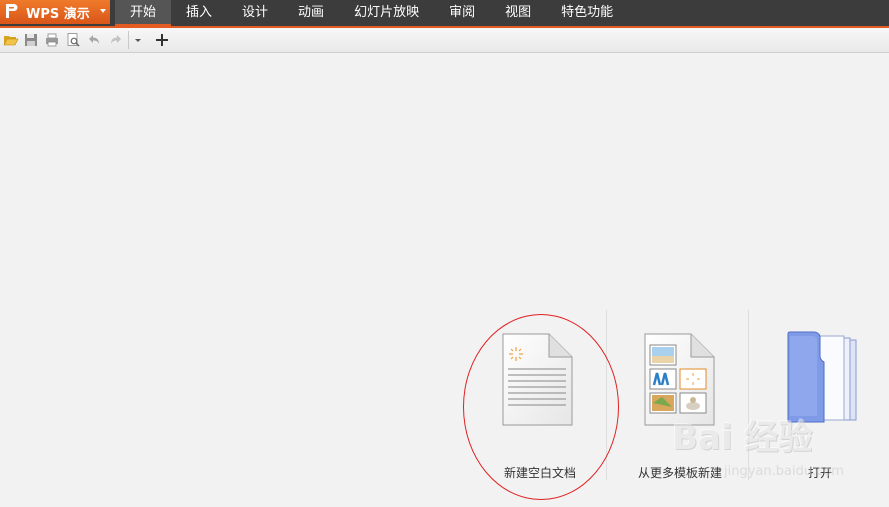 The width and height of the screenshot is (889, 507). I want to click on new-from-template-option: 从更多模板新建, so click(680, 407).